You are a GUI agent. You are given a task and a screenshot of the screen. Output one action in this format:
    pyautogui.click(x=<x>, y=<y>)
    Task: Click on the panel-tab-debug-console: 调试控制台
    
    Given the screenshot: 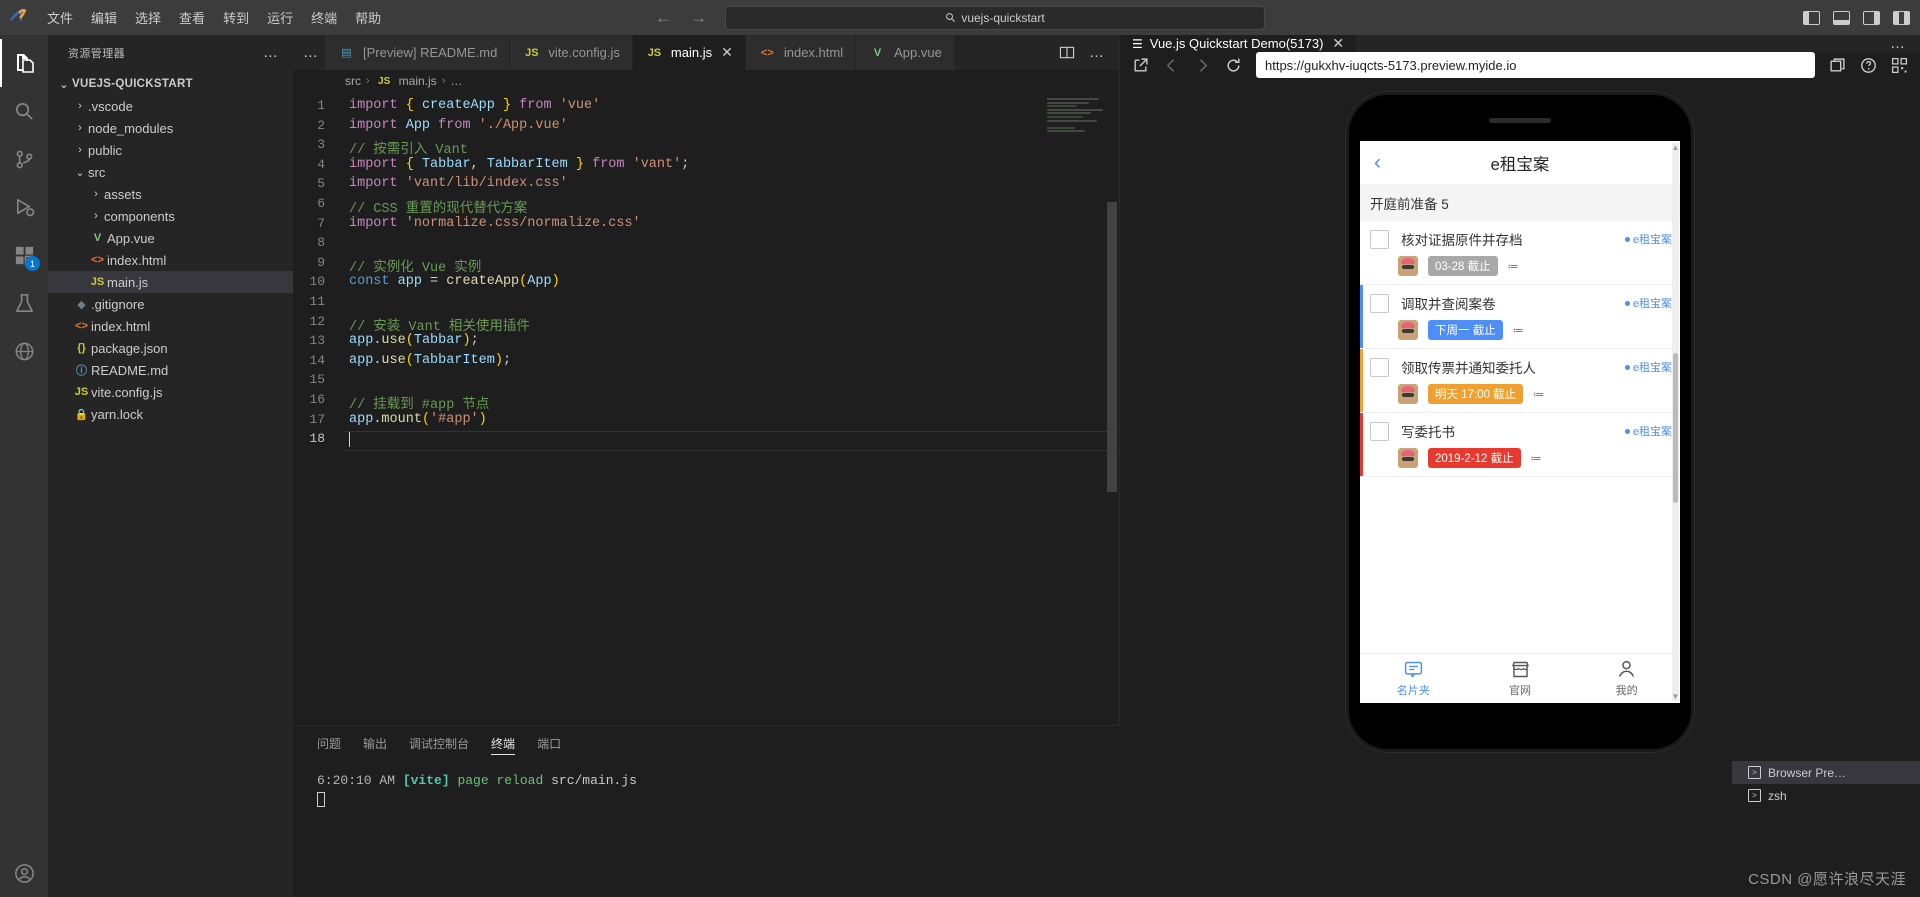 What is the action you would take?
    pyautogui.click(x=439, y=743)
    